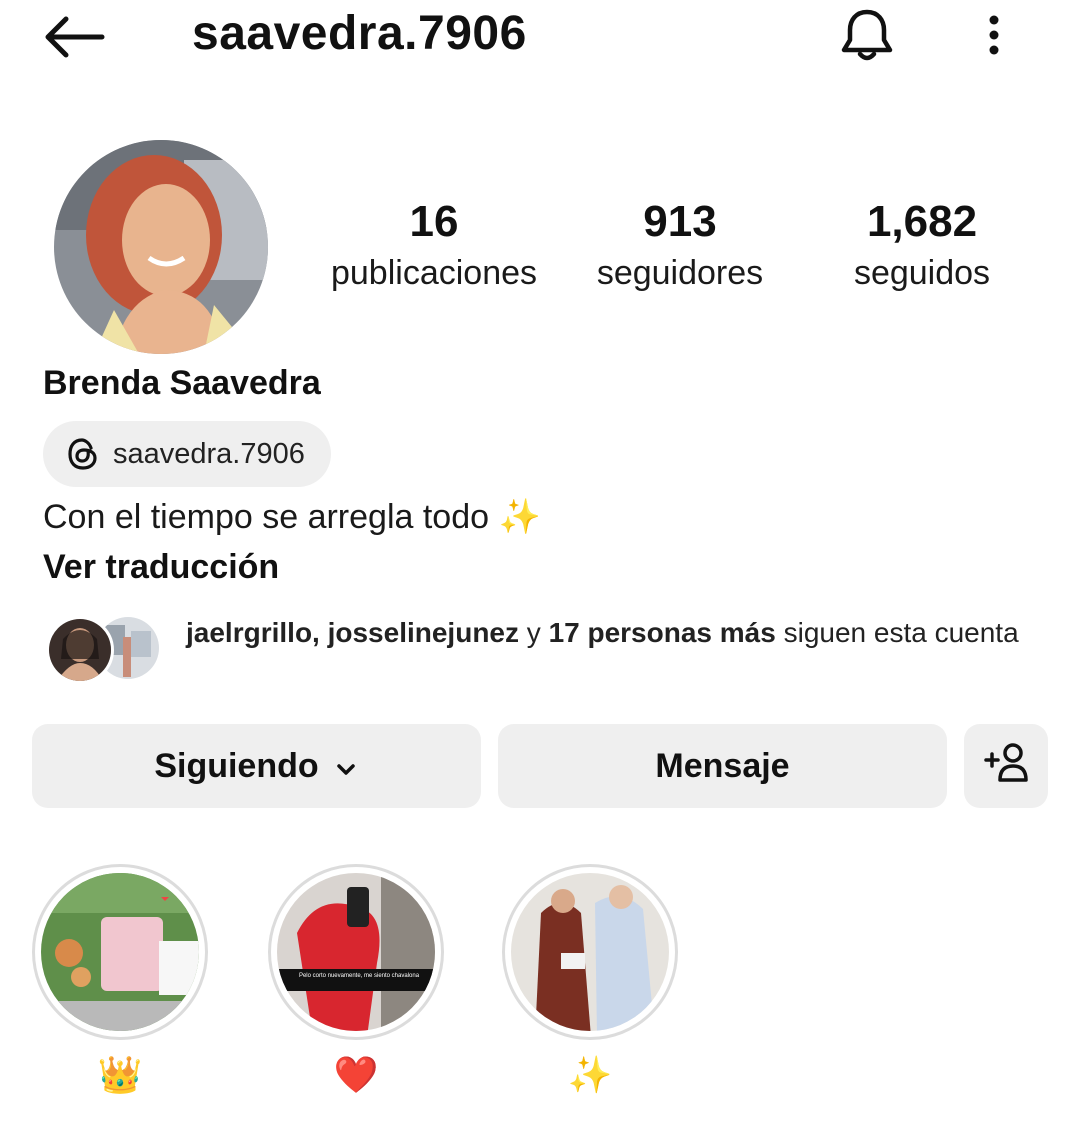 The image size is (1080, 1145). I want to click on followers-label: seguidores, so click(680, 273).